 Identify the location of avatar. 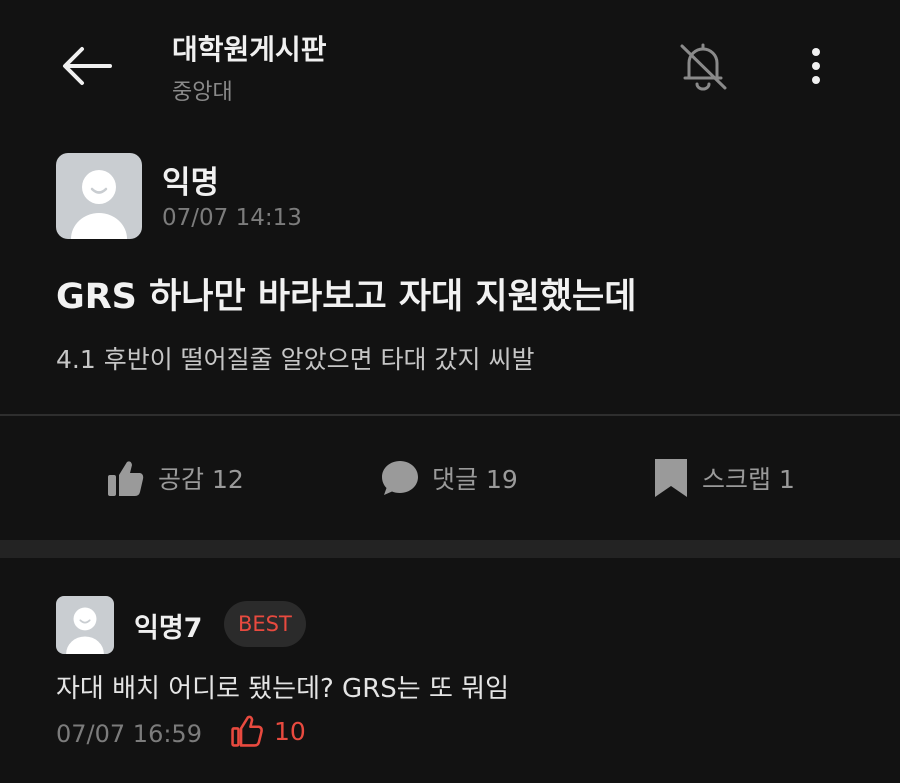
(99, 196).